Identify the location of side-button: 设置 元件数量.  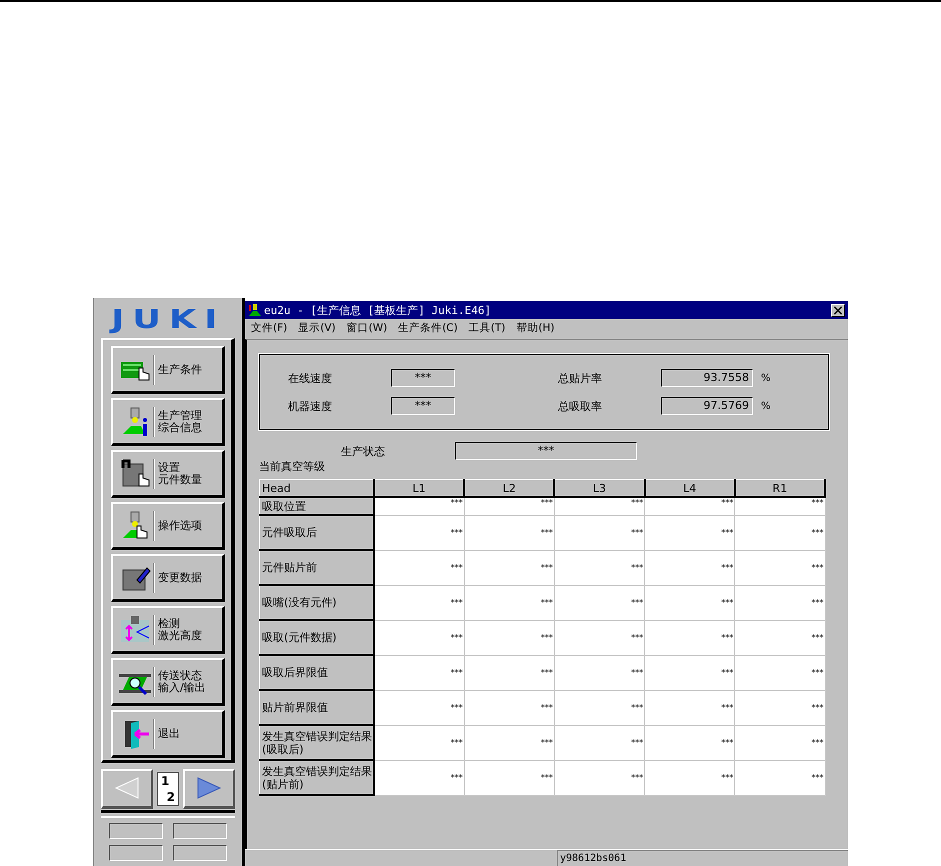
(168, 474).